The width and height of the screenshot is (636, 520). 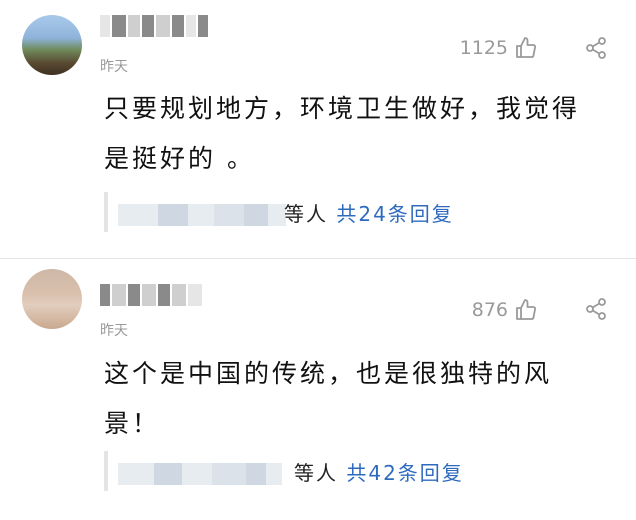 What do you see at coordinates (404, 473) in the screenshot?
I see `replies-count-link: 共42条回复` at bounding box center [404, 473].